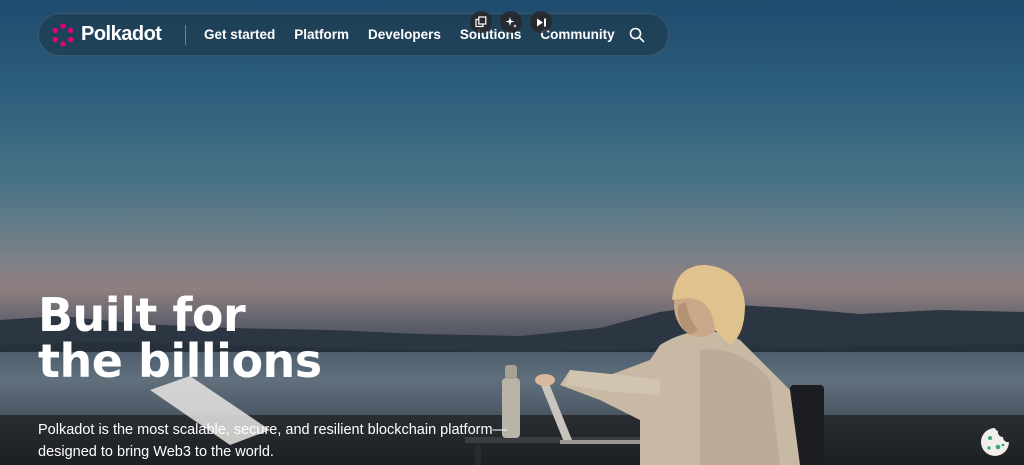 The height and width of the screenshot is (465, 1024). I want to click on nav-item-platform: Platform, so click(321, 34).